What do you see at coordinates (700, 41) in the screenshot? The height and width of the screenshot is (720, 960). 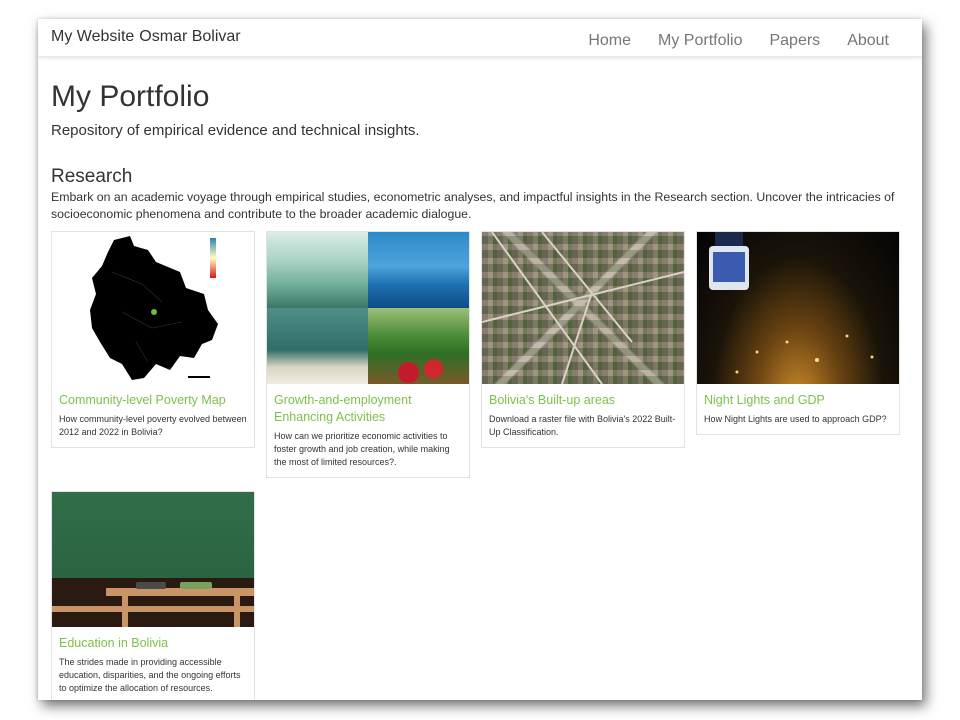 I see `nav-portfolio-link: My Portfolio` at bounding box center [700, 41].